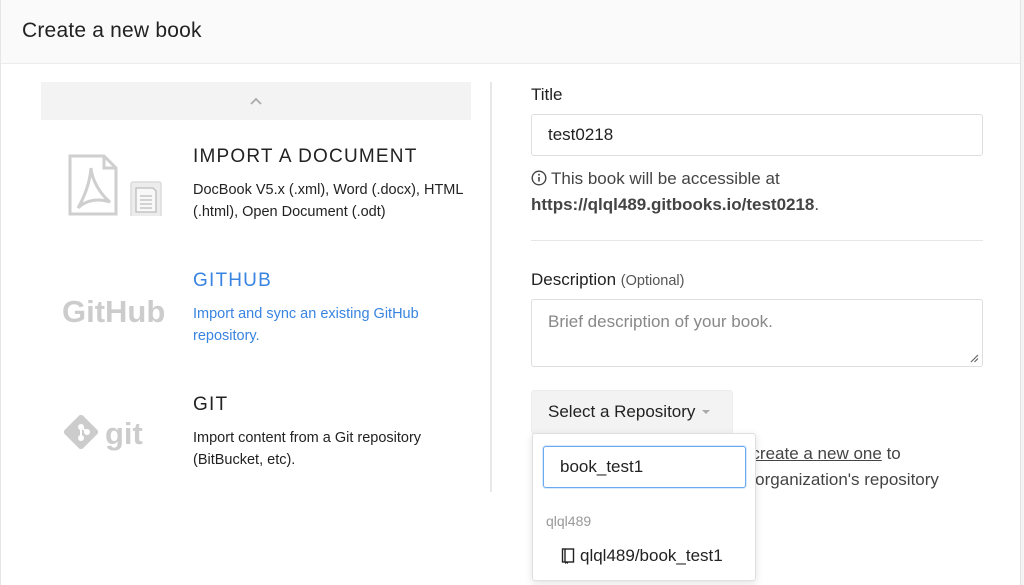 Image resolution: width=1024 pixels, height=585 pixels. I want to click on caret-down-icon, so click(706, 412).